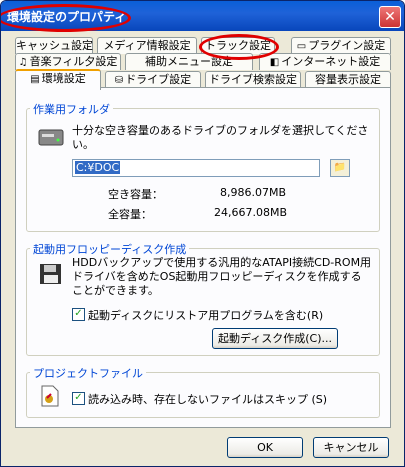  I want to click on cancel-button: キャンセル, so click(351, 447).